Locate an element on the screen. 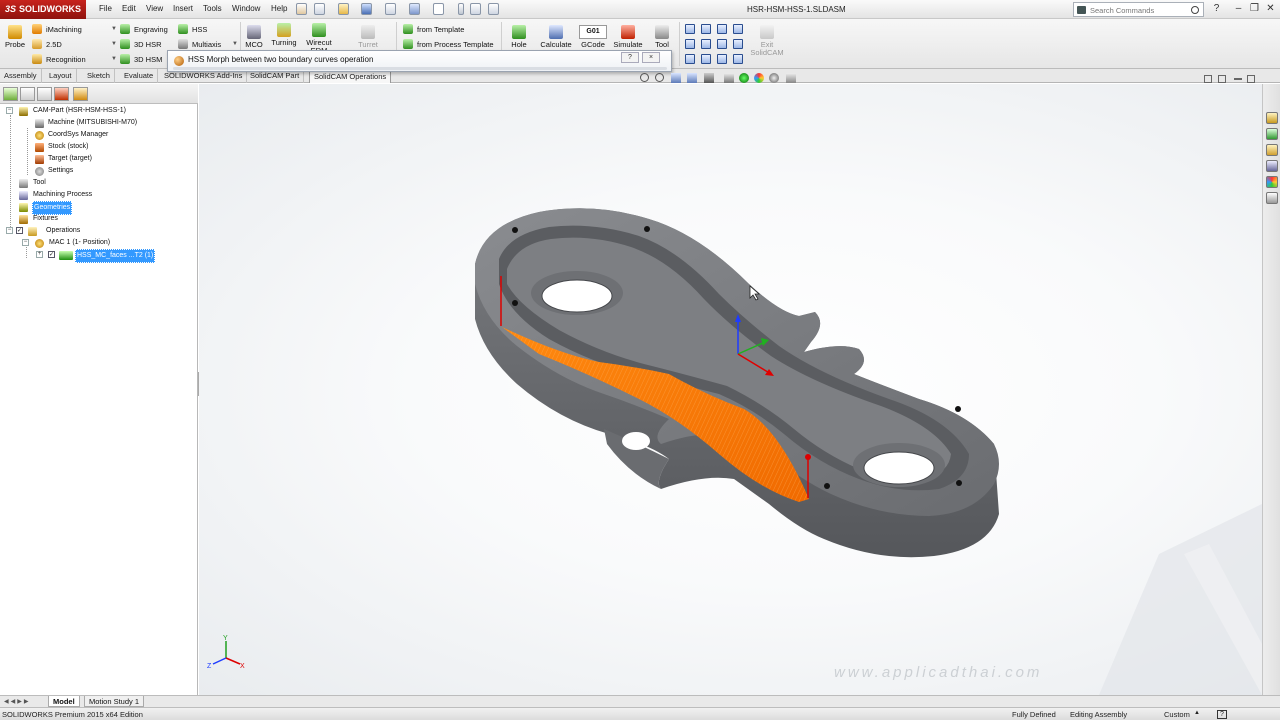  expand-icon: + is located at coordinates (39, 254).